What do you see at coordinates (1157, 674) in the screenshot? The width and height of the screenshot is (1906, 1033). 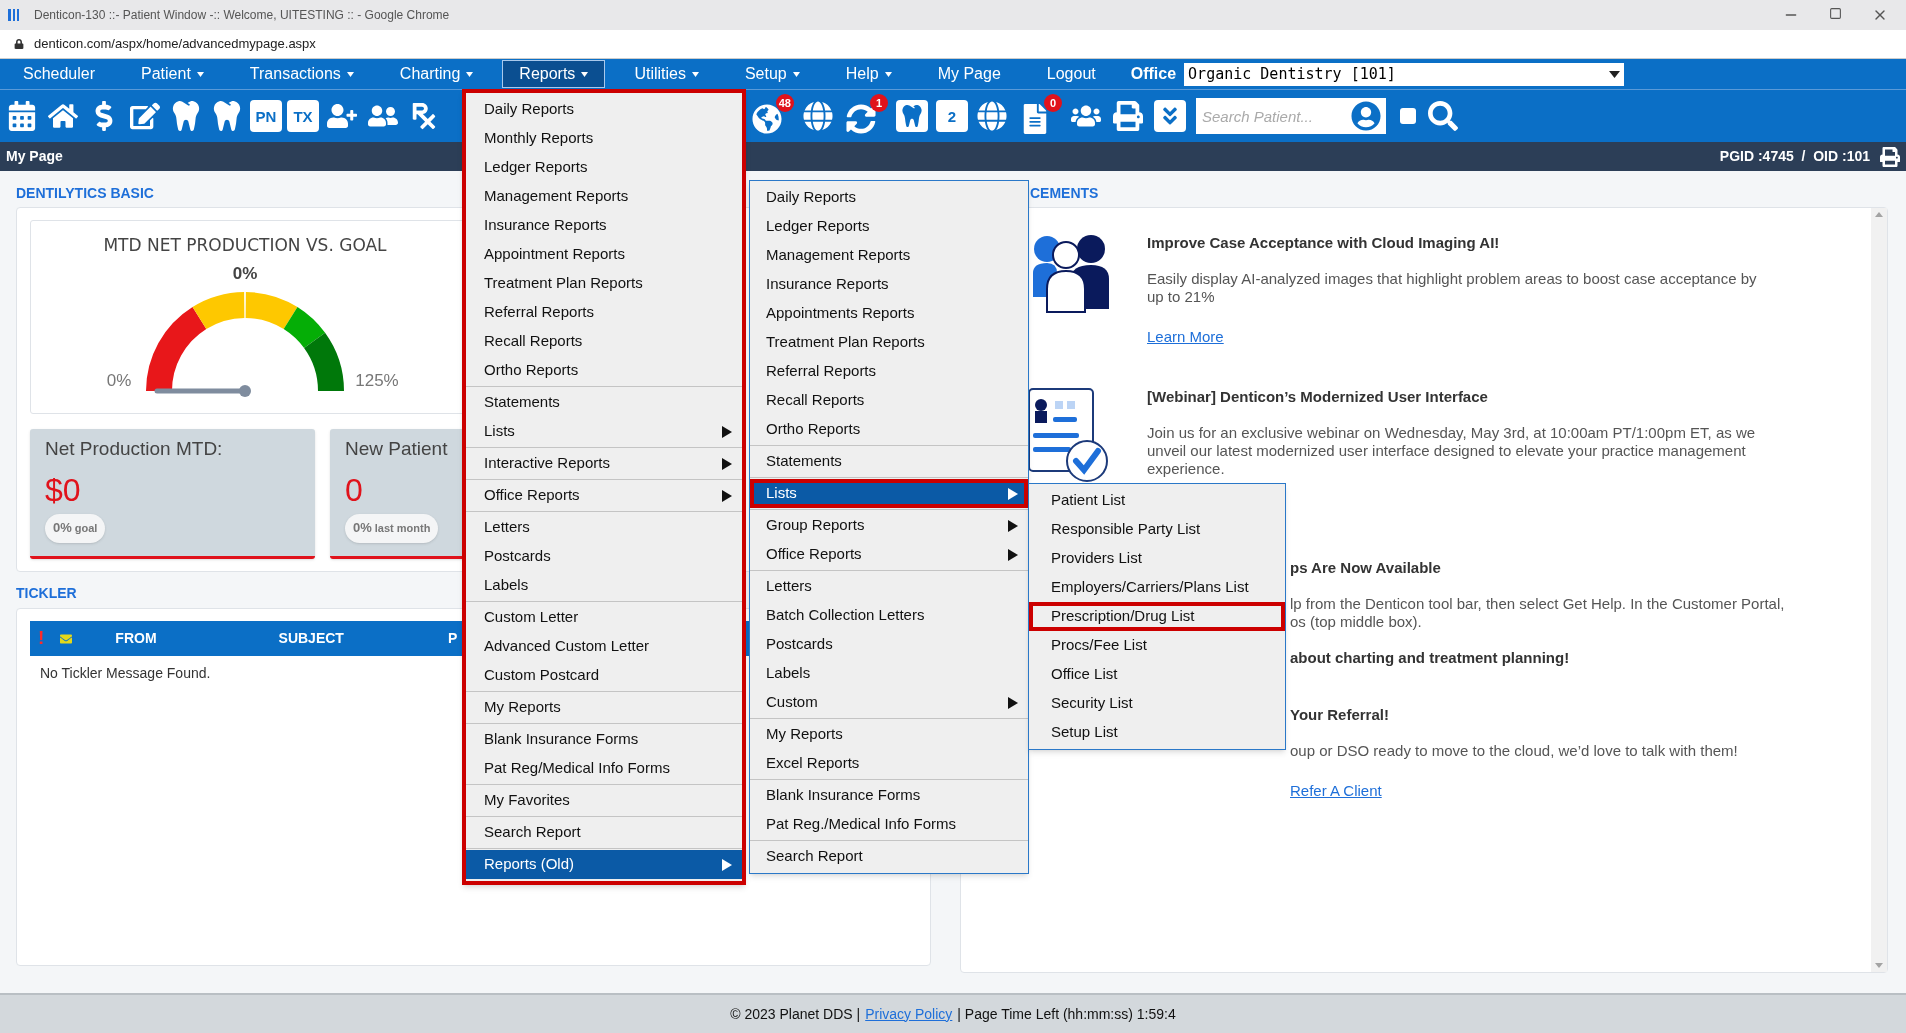 I see `menu-item: Office List` at bounding box center [1157, 674].